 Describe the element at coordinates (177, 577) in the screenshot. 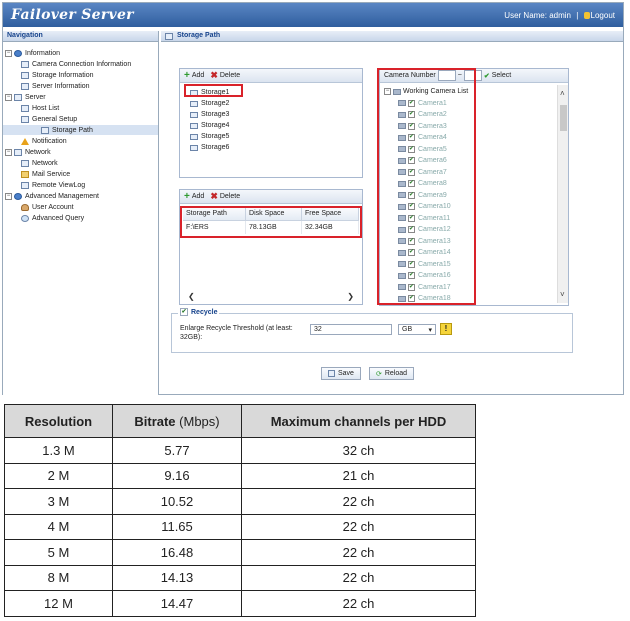

I see `cell-bitrate: 14.13` at that location.